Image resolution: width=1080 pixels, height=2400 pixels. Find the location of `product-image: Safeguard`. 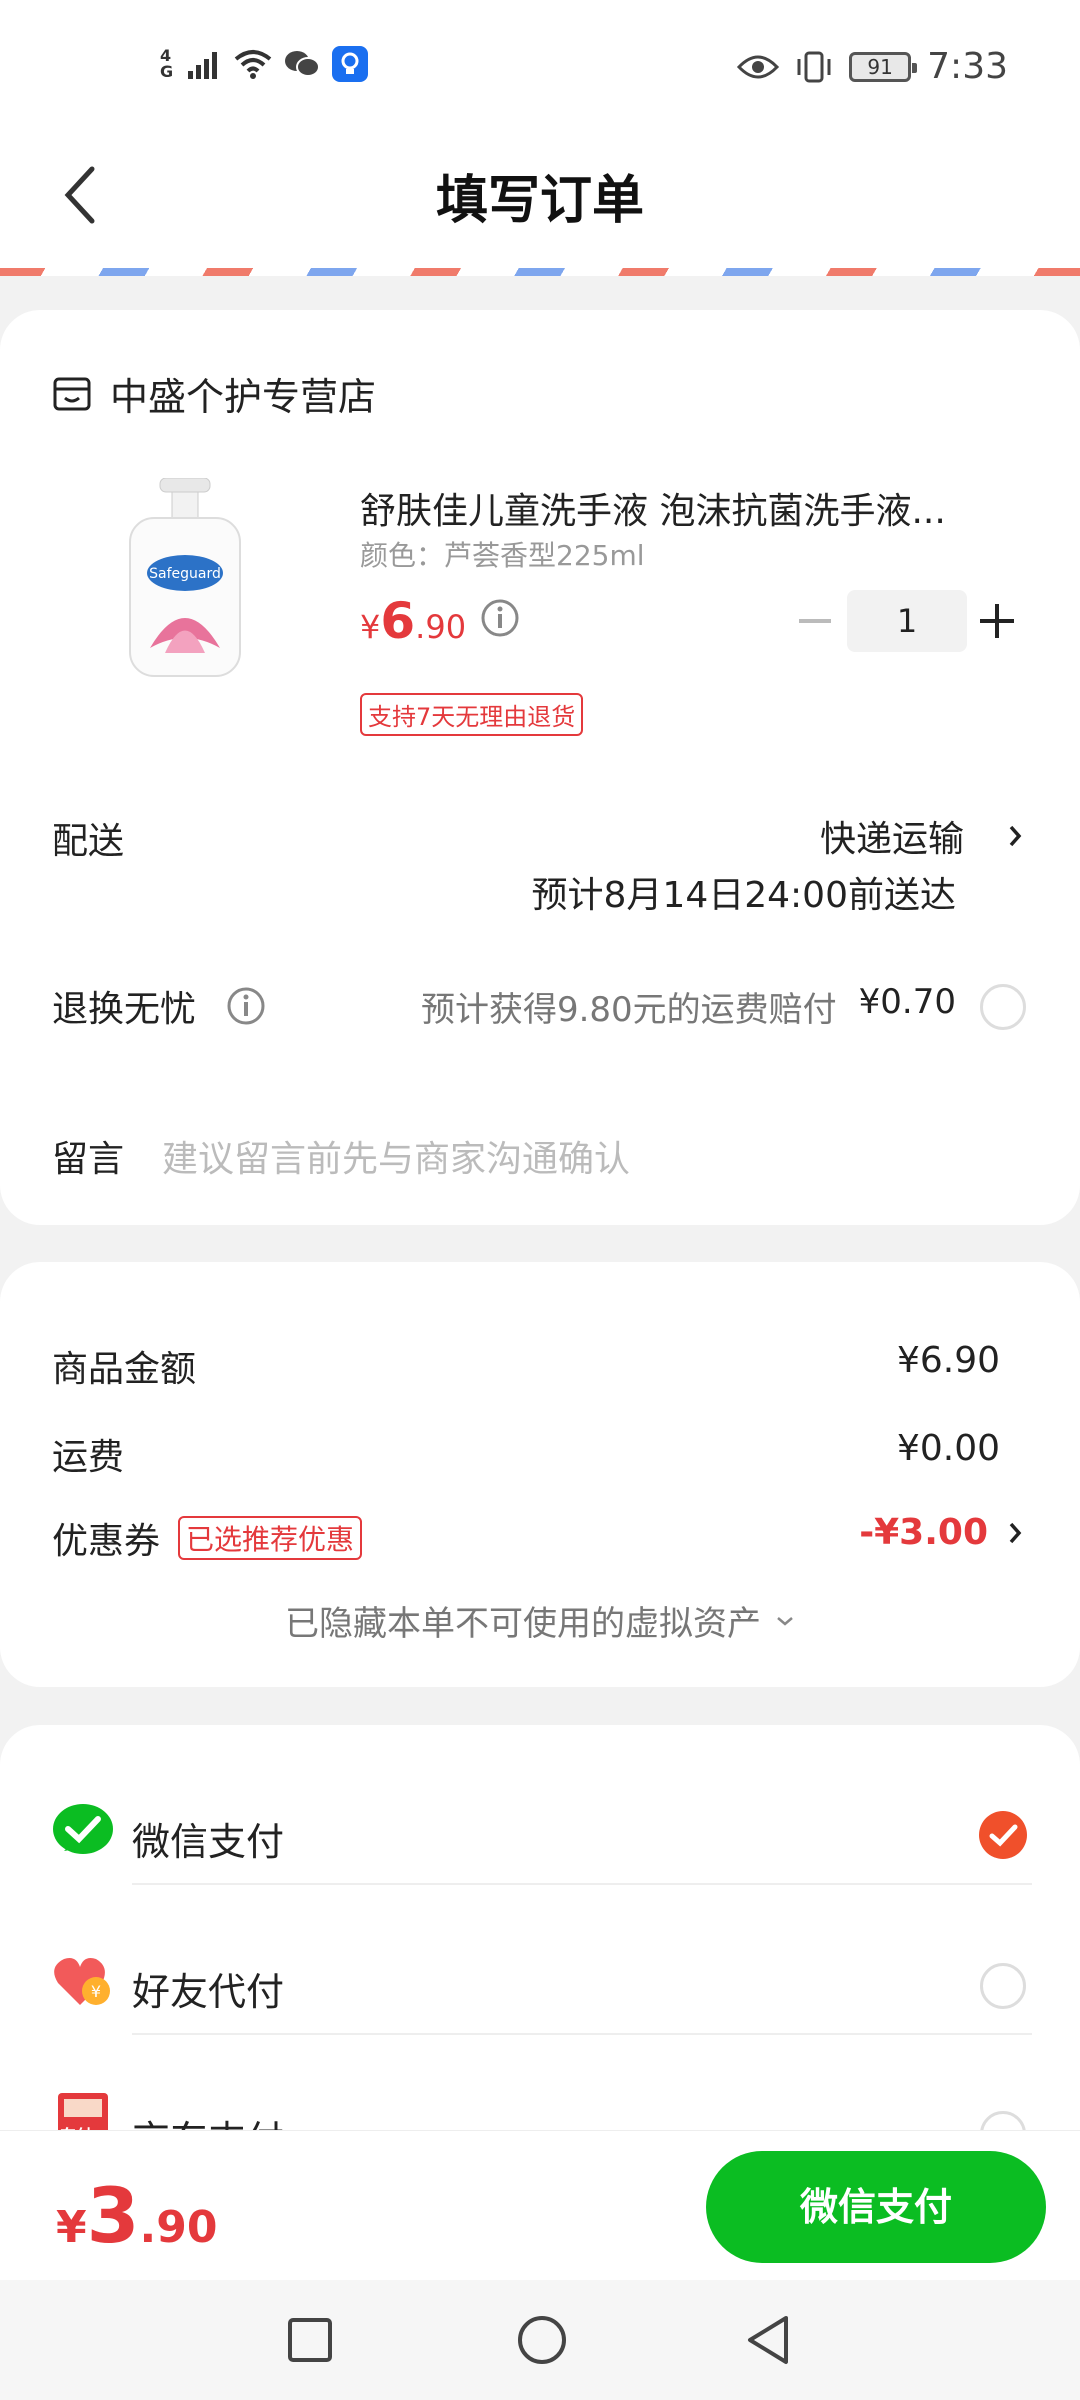

product-image: Safeguard is located at coordinates (185, 577).